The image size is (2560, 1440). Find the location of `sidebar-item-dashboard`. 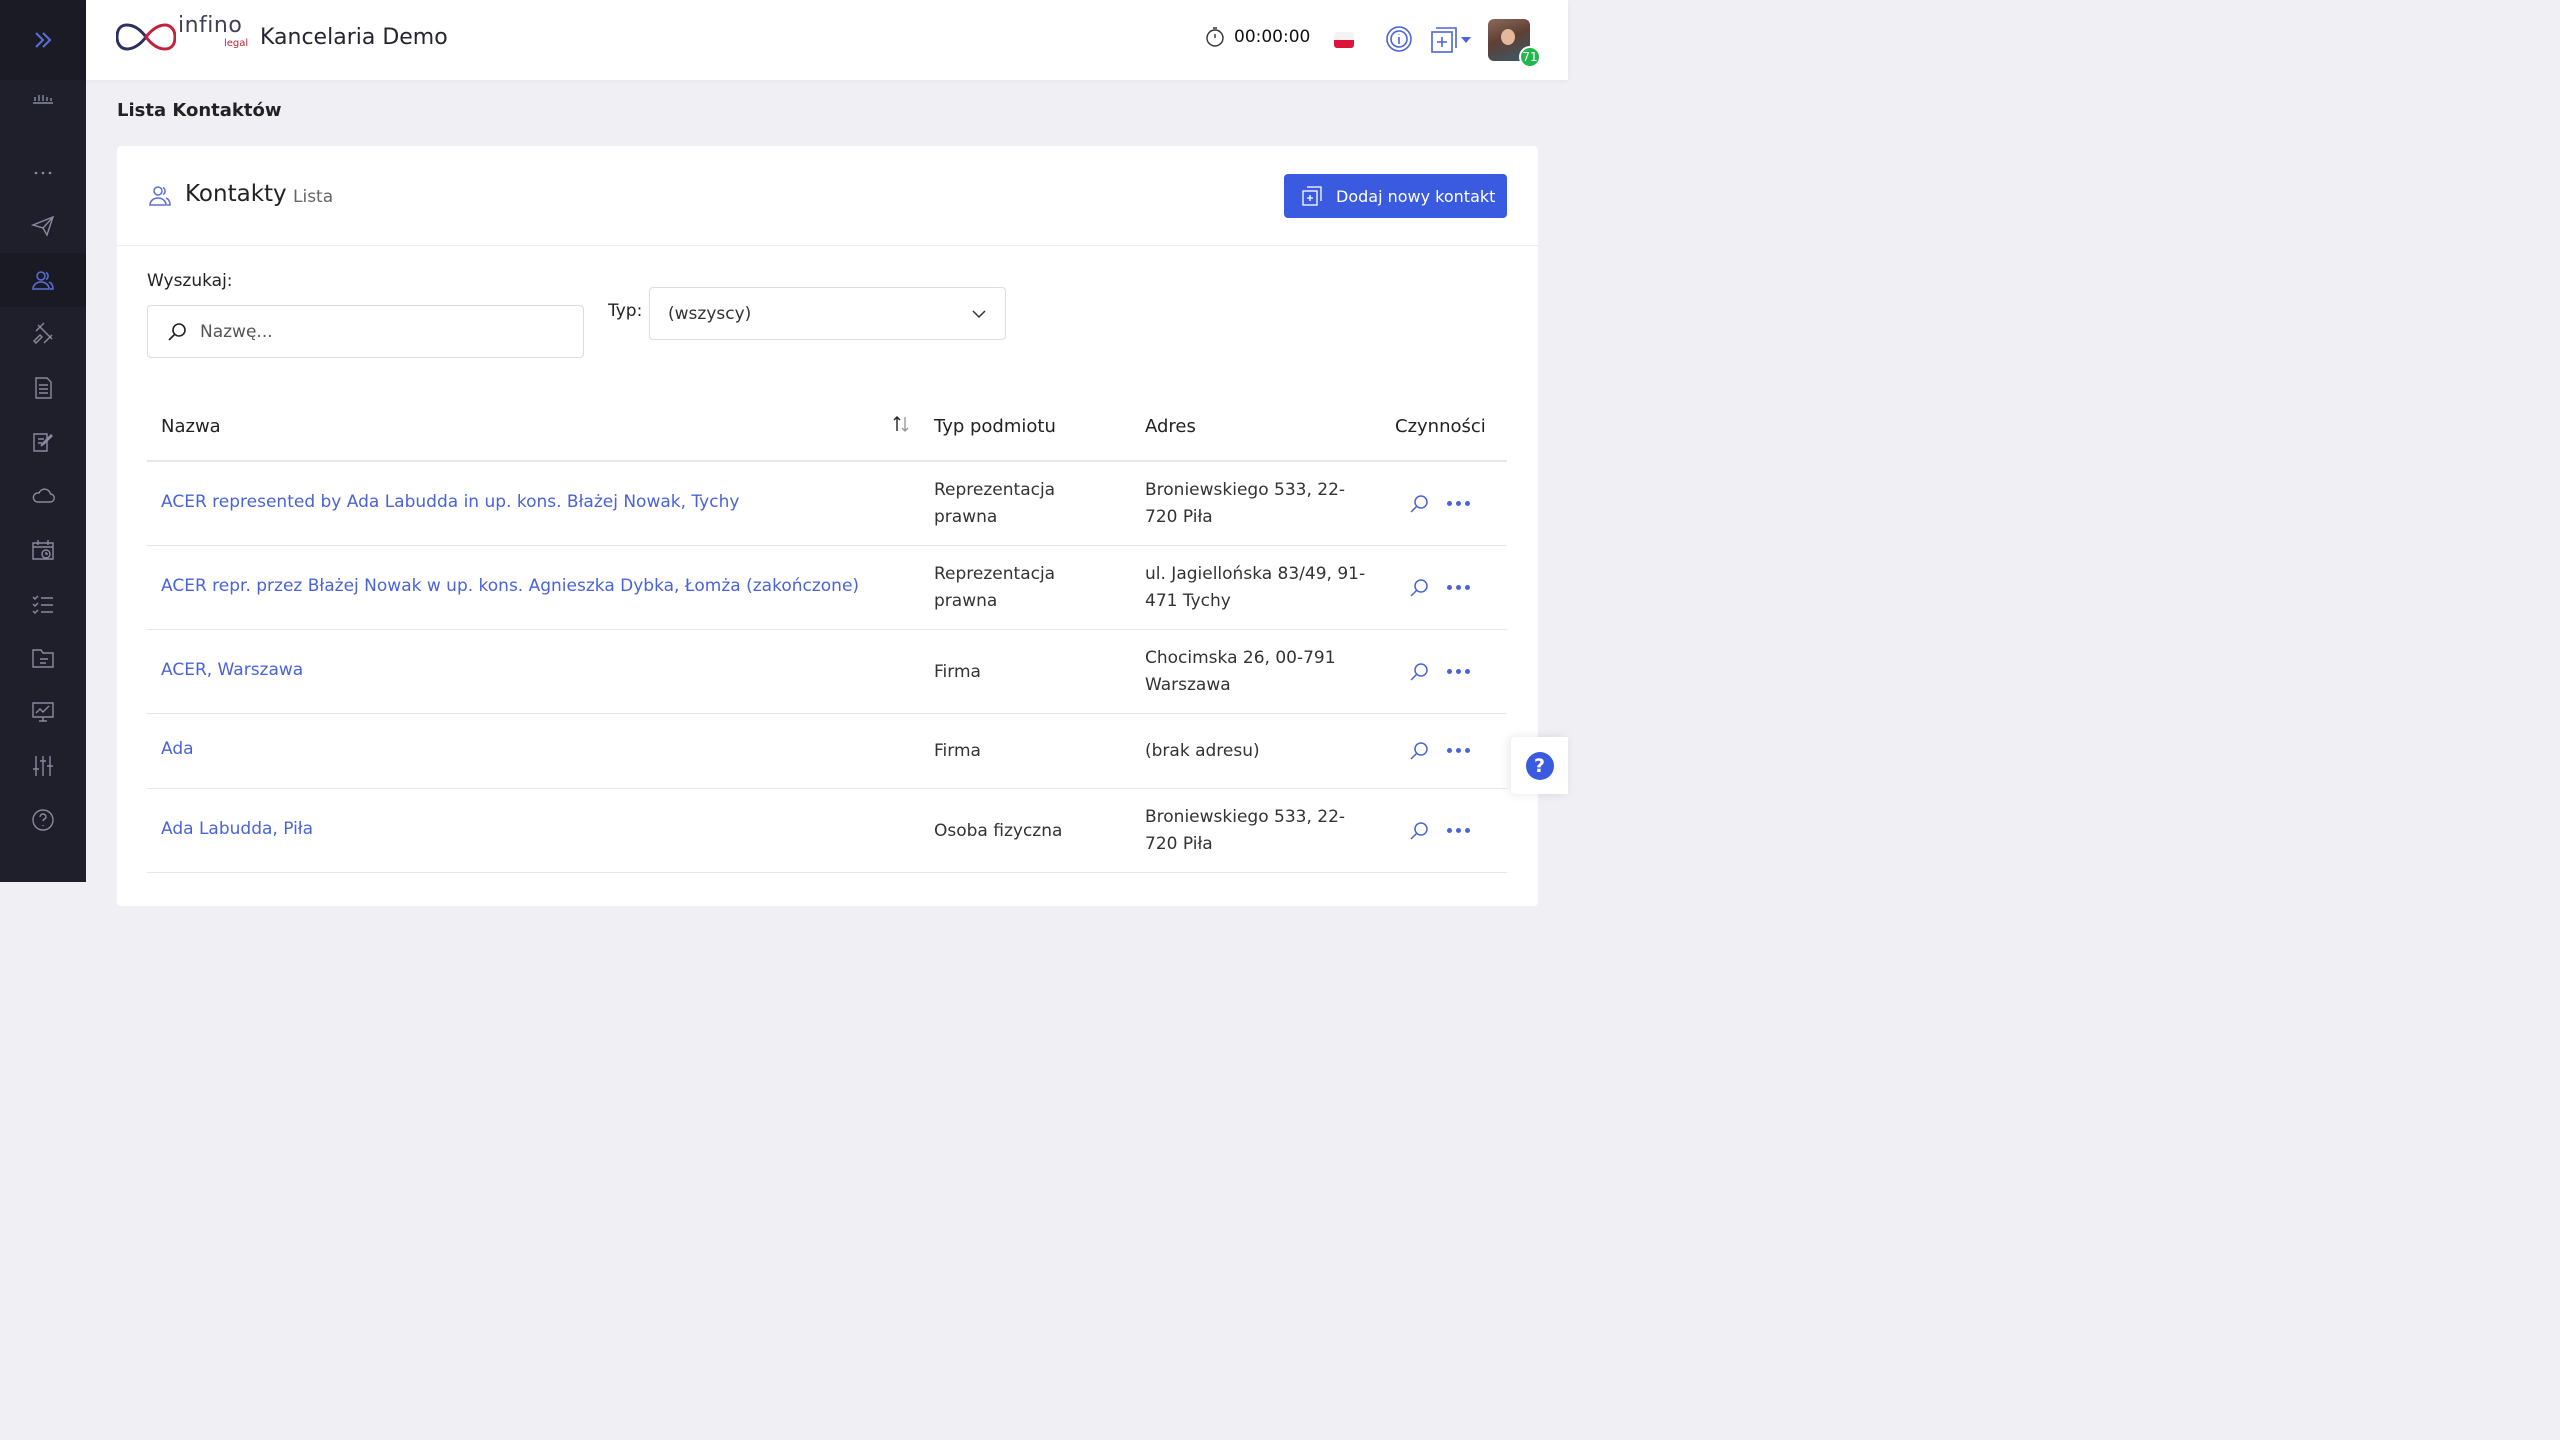

sidebar-item-dashboard is located at coordinates (43, 96).